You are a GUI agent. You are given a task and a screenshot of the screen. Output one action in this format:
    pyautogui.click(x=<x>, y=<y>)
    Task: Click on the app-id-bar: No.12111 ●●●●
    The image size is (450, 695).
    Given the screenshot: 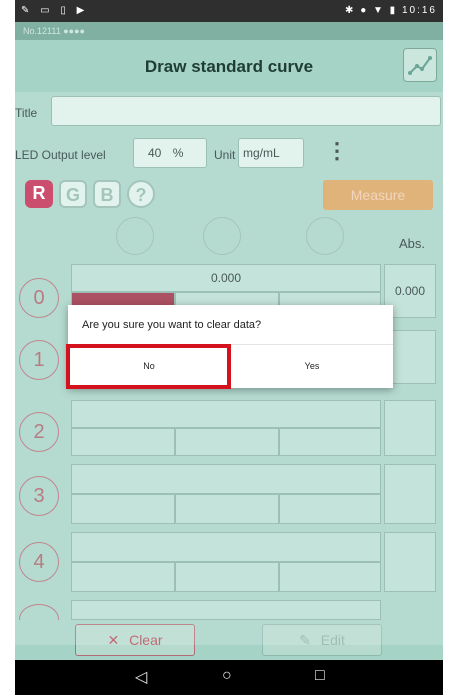 What is the action you would take?
    pyautogui.click(x=229, y=31)
    